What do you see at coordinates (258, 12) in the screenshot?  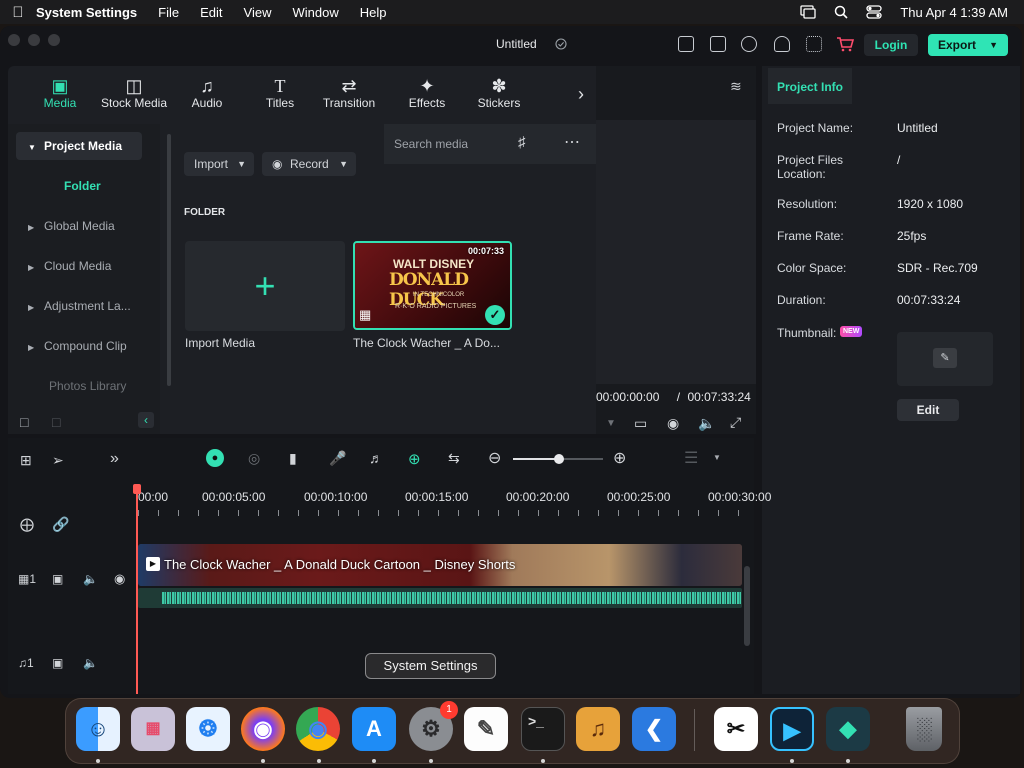 I see `menu-view: View` at bounding box center [258, 12].